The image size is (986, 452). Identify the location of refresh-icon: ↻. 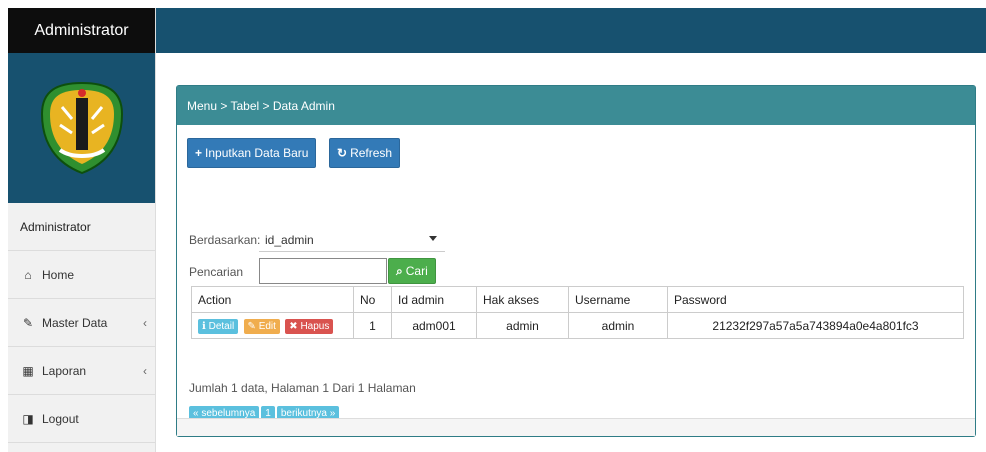
(342, 153).